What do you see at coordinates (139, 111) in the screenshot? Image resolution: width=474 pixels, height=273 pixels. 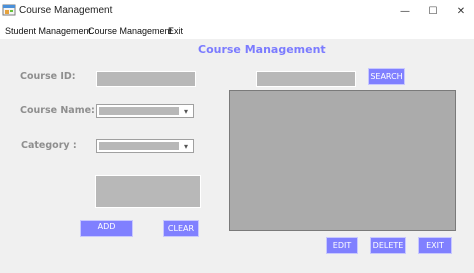 I see `course-name-value` at bounding box center [139, 111].